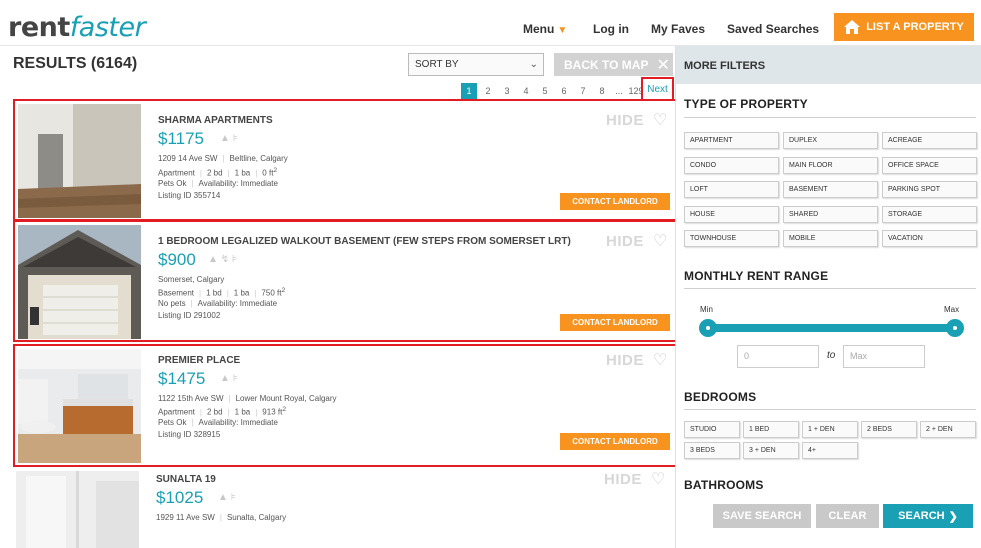  What do you see at coordinates (712, 429) in the screenshot?
I see `bedrooms-studio-chip: STUDIO` at bounding box center [712, 429].